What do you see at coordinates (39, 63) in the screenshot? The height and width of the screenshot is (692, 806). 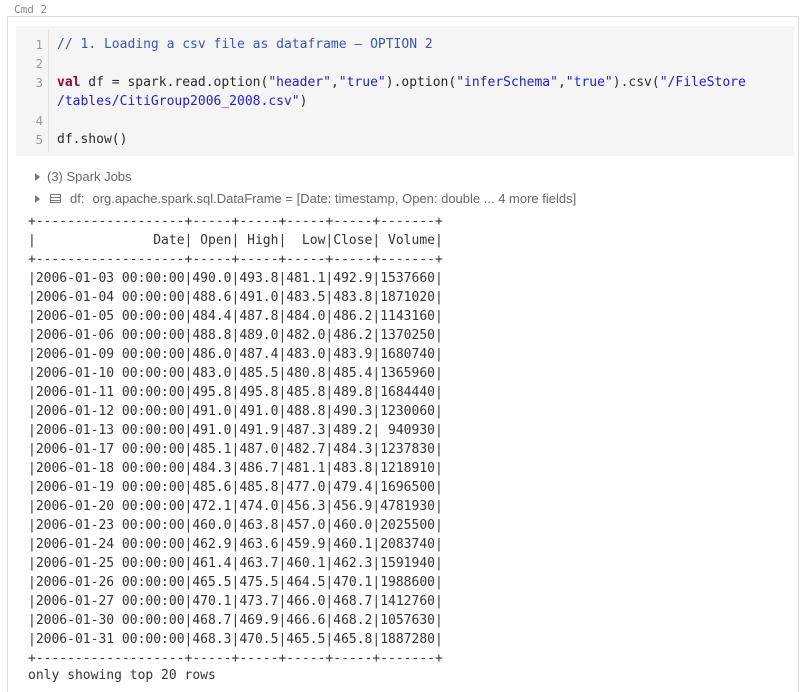 I see `line-number: 2` at bounding box center [39, 63].